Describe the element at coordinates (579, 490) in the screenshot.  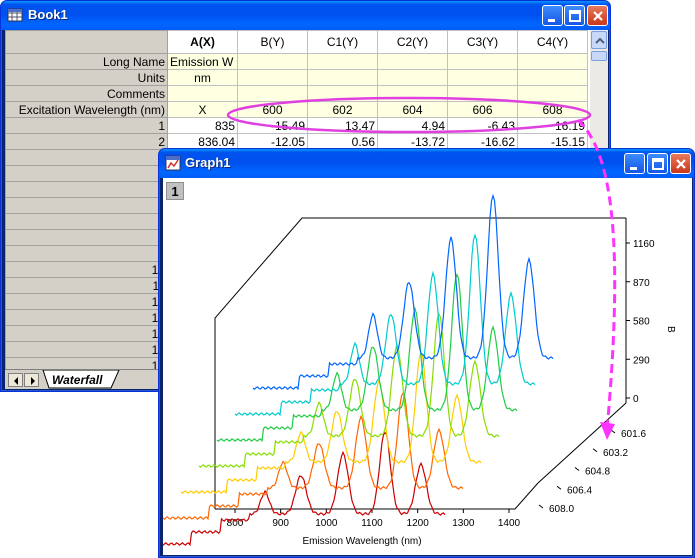
I see `z-tick-label: 606.4` at that location.